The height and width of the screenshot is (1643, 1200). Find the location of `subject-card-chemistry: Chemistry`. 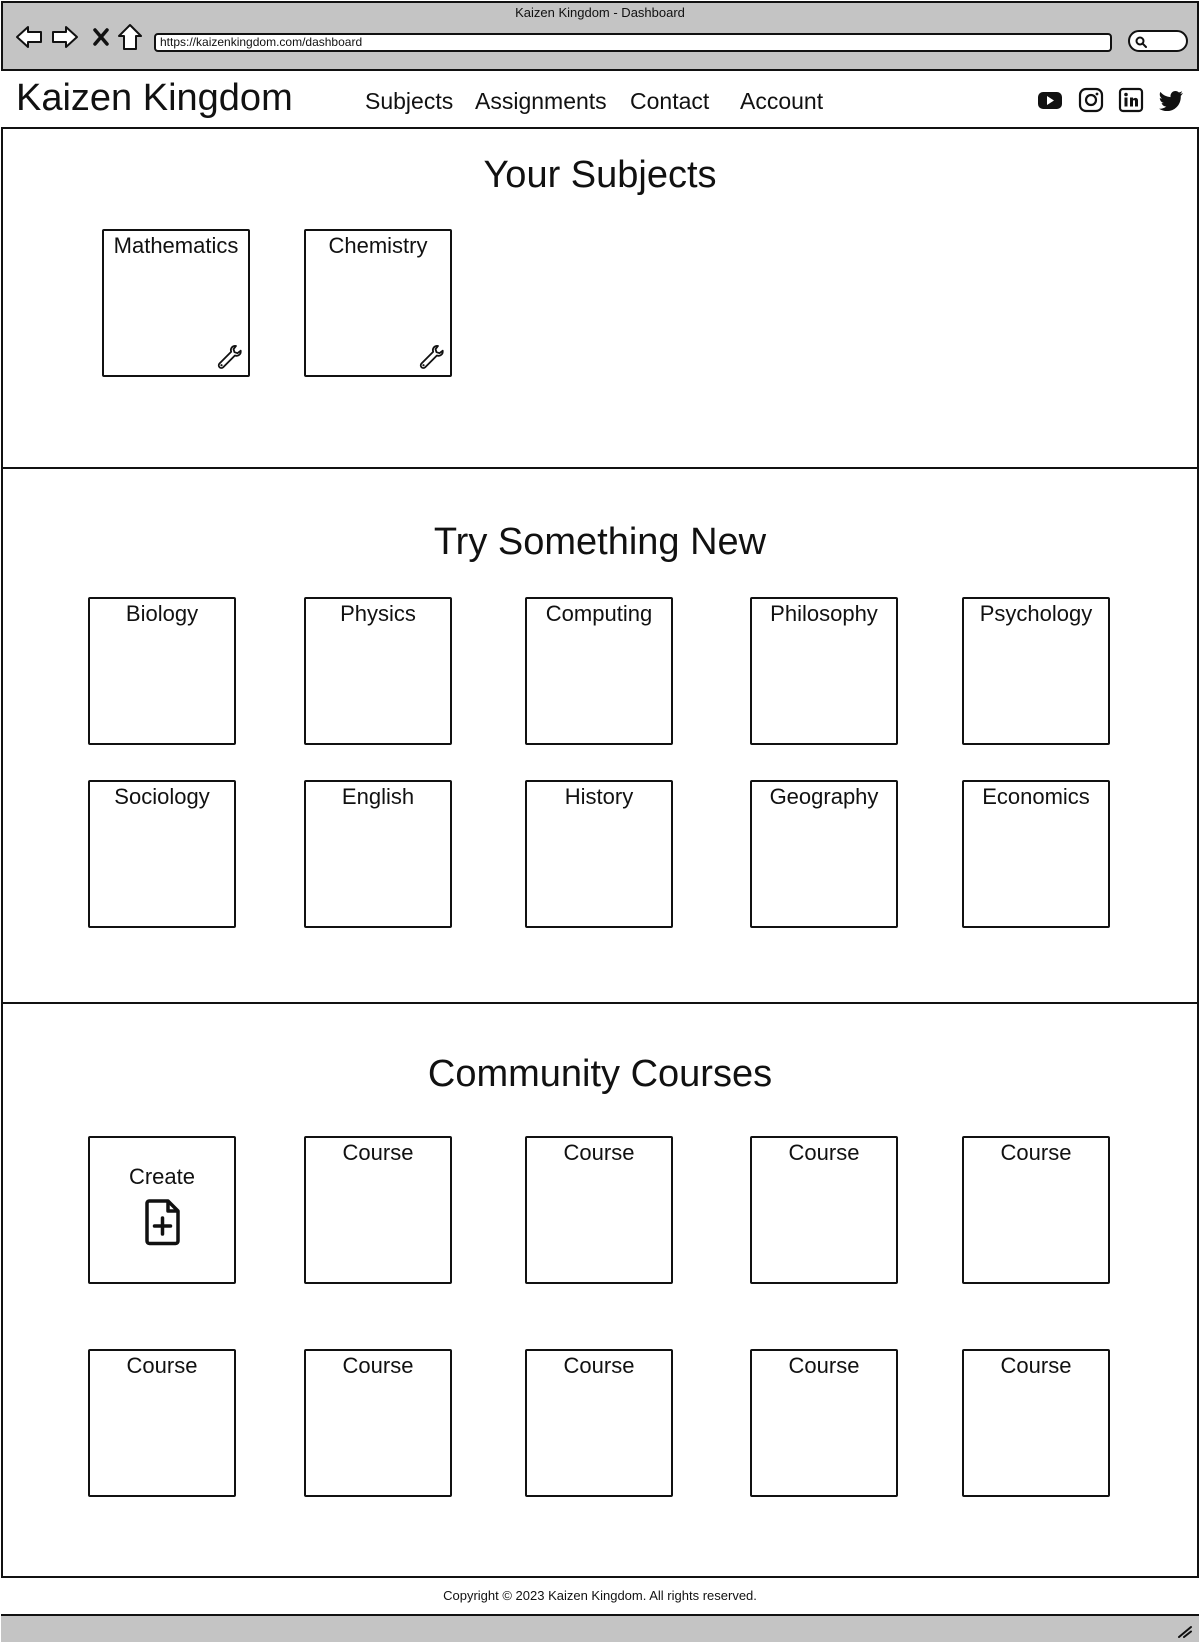

subject-card-chemistry: Chemistry is located at coordinates (378, 303).